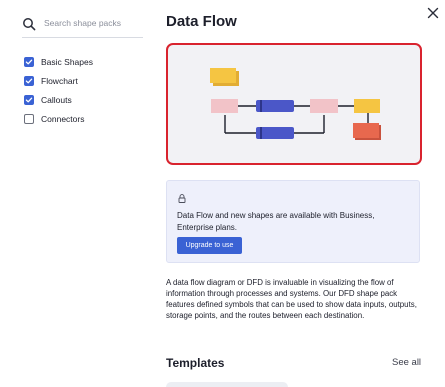 Image resolution: width=445 pixels, height=387 pixels. What do you see at coordinates (227, 384) in the screenshot?
I see `template-card` at bounding box center [227, 384].